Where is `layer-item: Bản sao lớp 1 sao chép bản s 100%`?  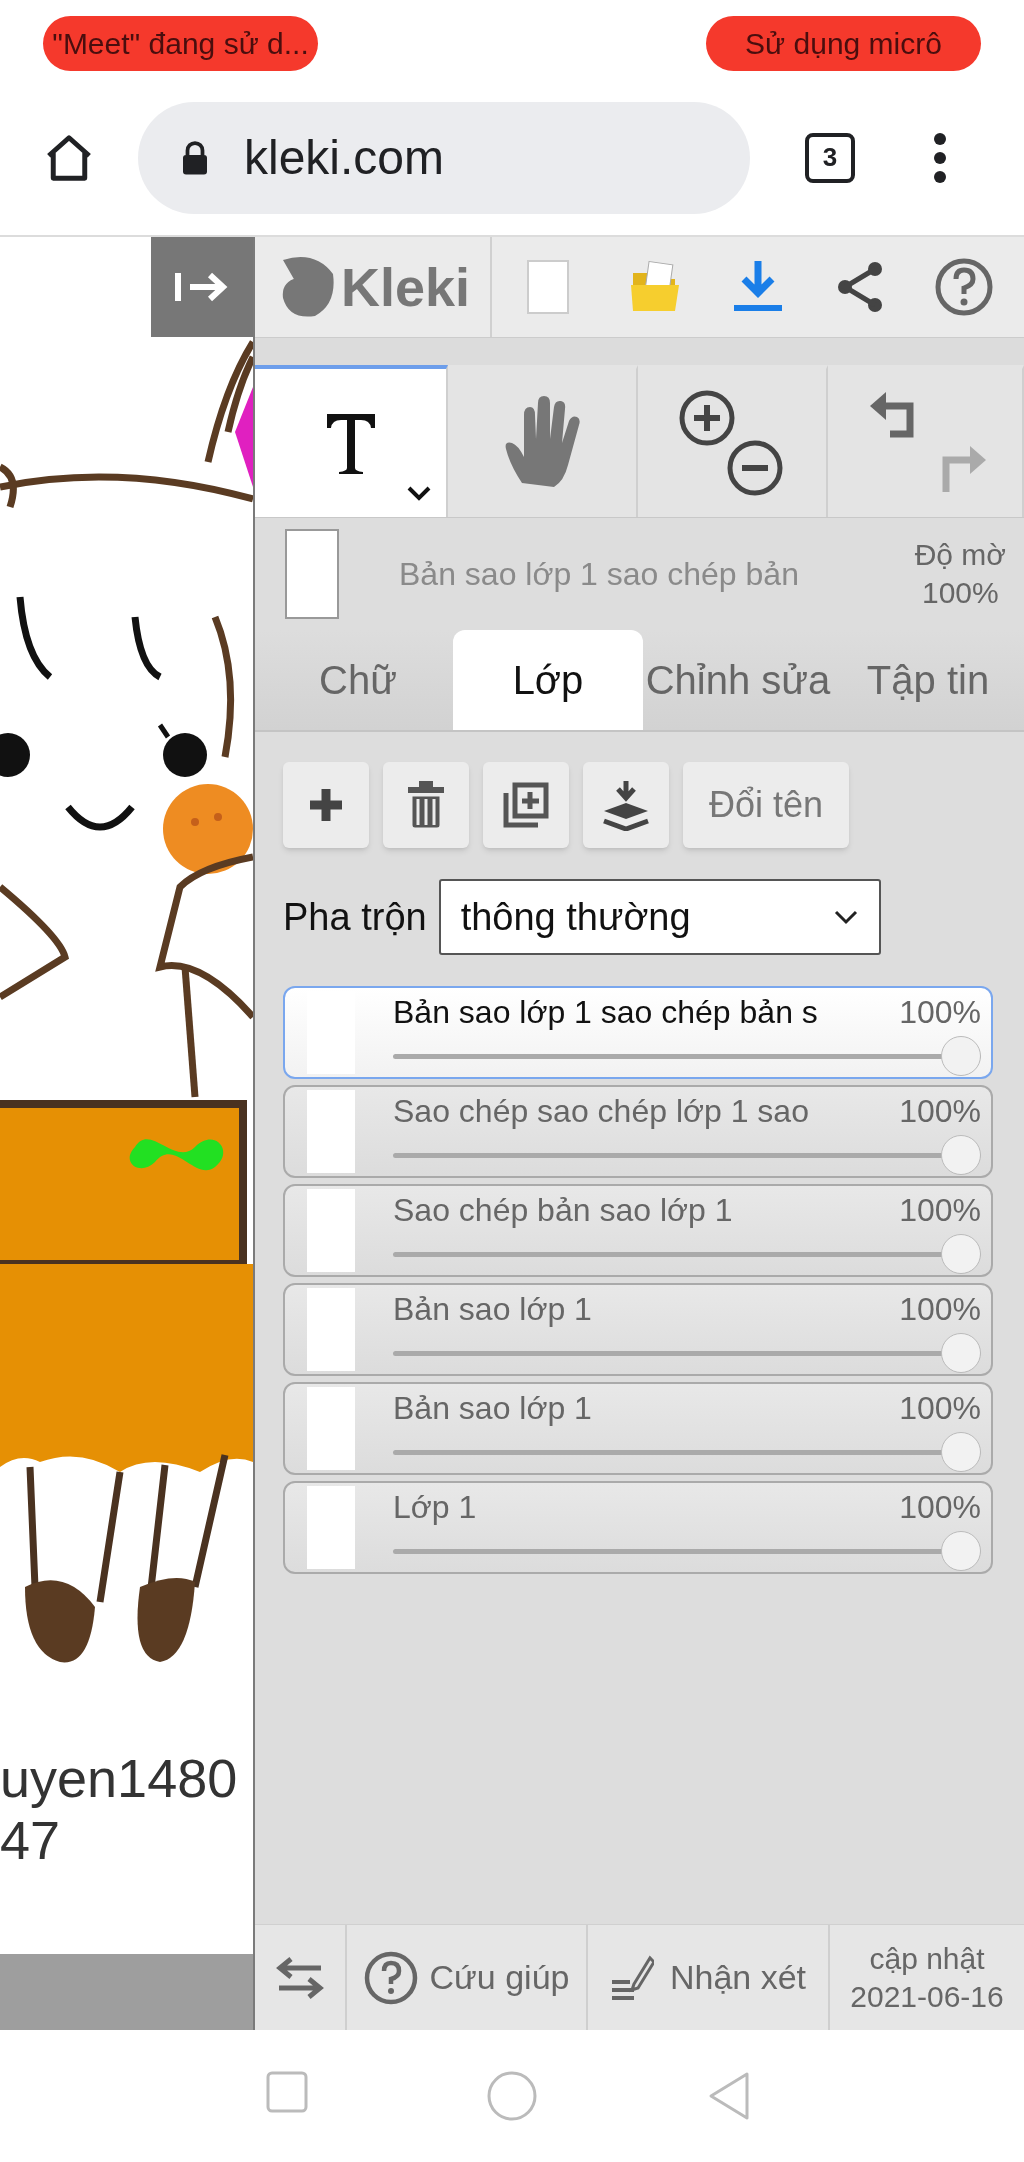
layer-item: Bản sao lớp 1 sao chép bản s 100% is located at coordinates (638, 1032).